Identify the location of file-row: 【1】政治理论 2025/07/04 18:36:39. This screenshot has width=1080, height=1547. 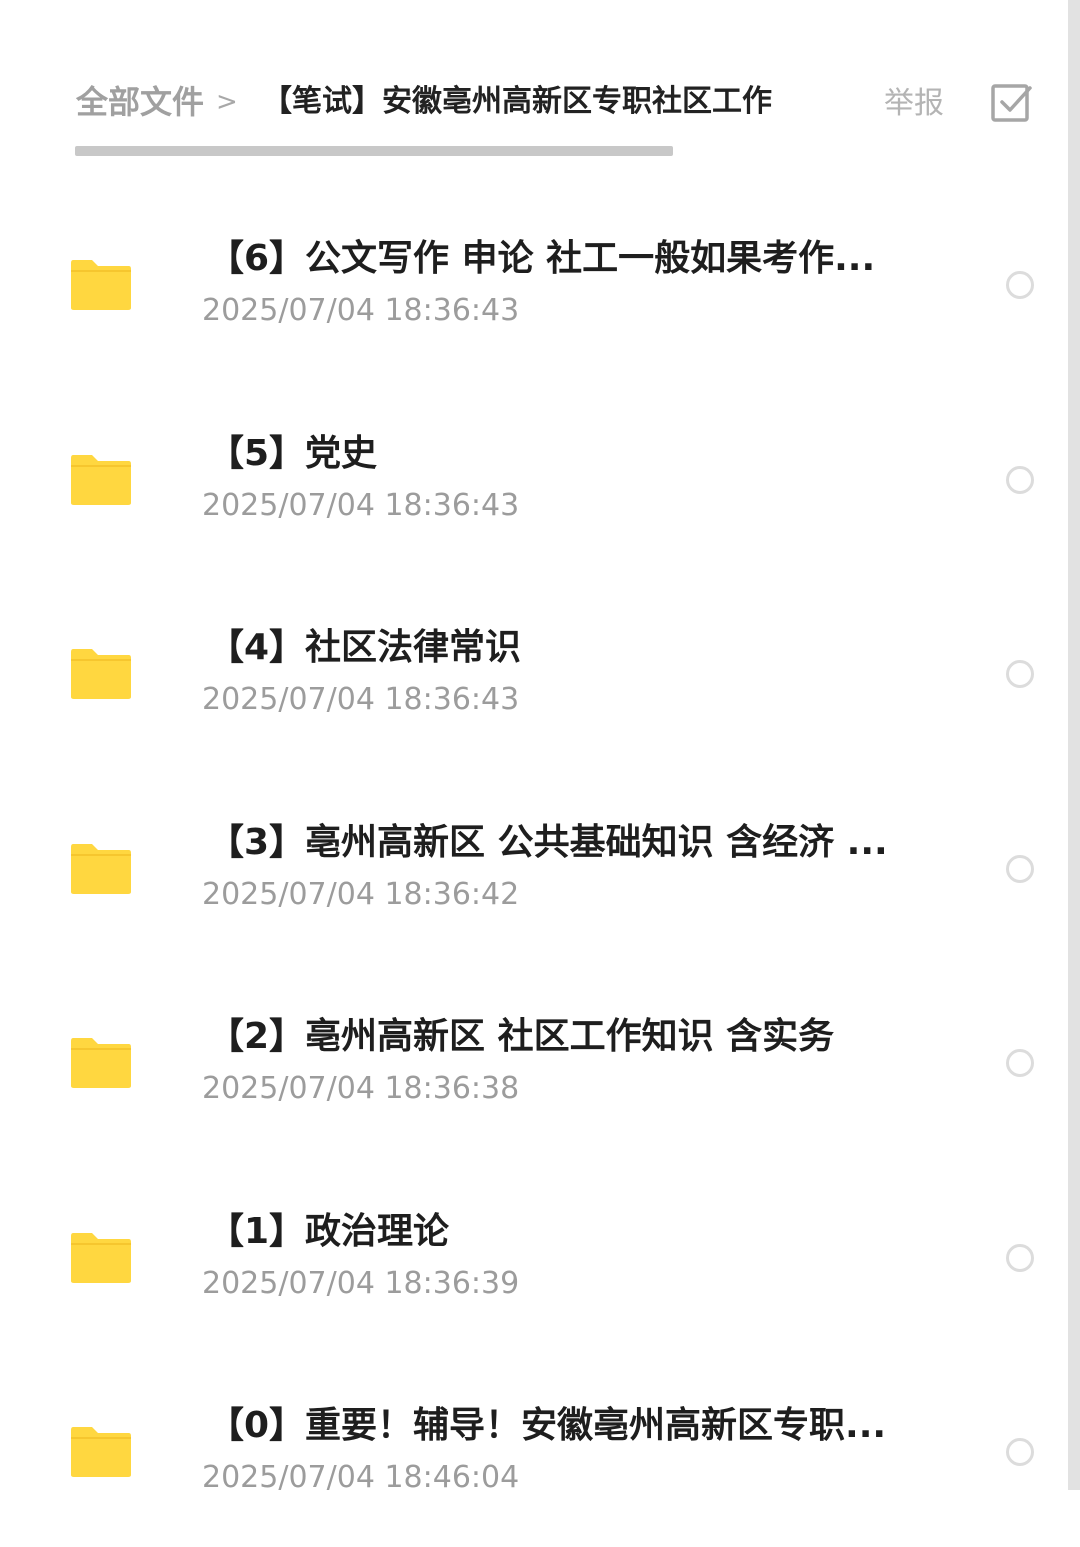
(530, 1255).